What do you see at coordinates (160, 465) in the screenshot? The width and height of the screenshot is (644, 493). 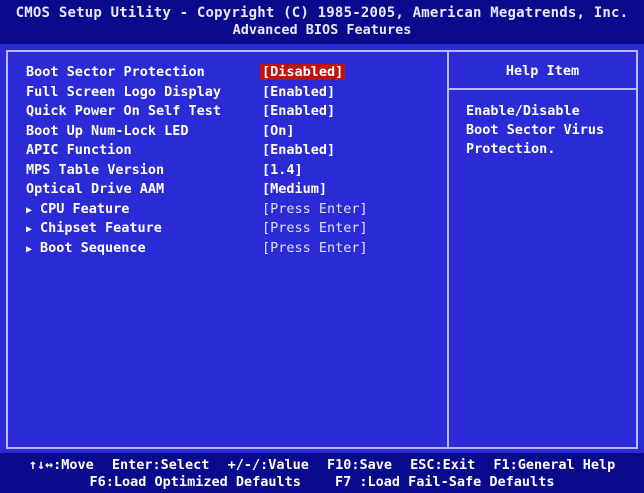 I see `key-select: Enter:Select` at bounding box center [160, 465].